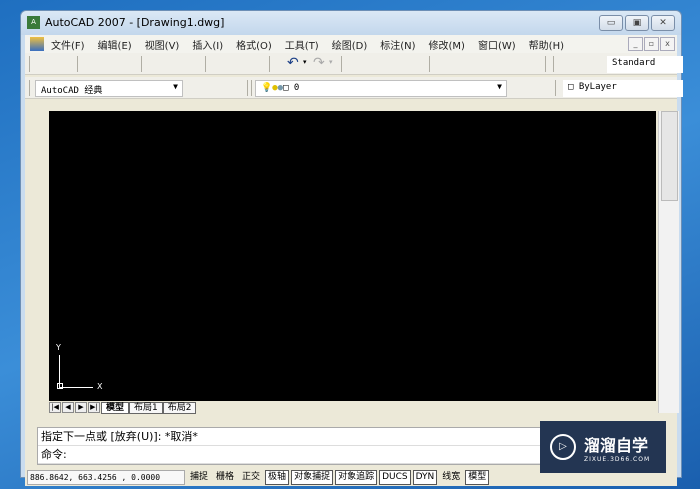  What do you see at coordinates (109, 88) in the screenshot?
I see `workspace-select: AutoCAD 经典 ▼` at bounding box center [109, 88].